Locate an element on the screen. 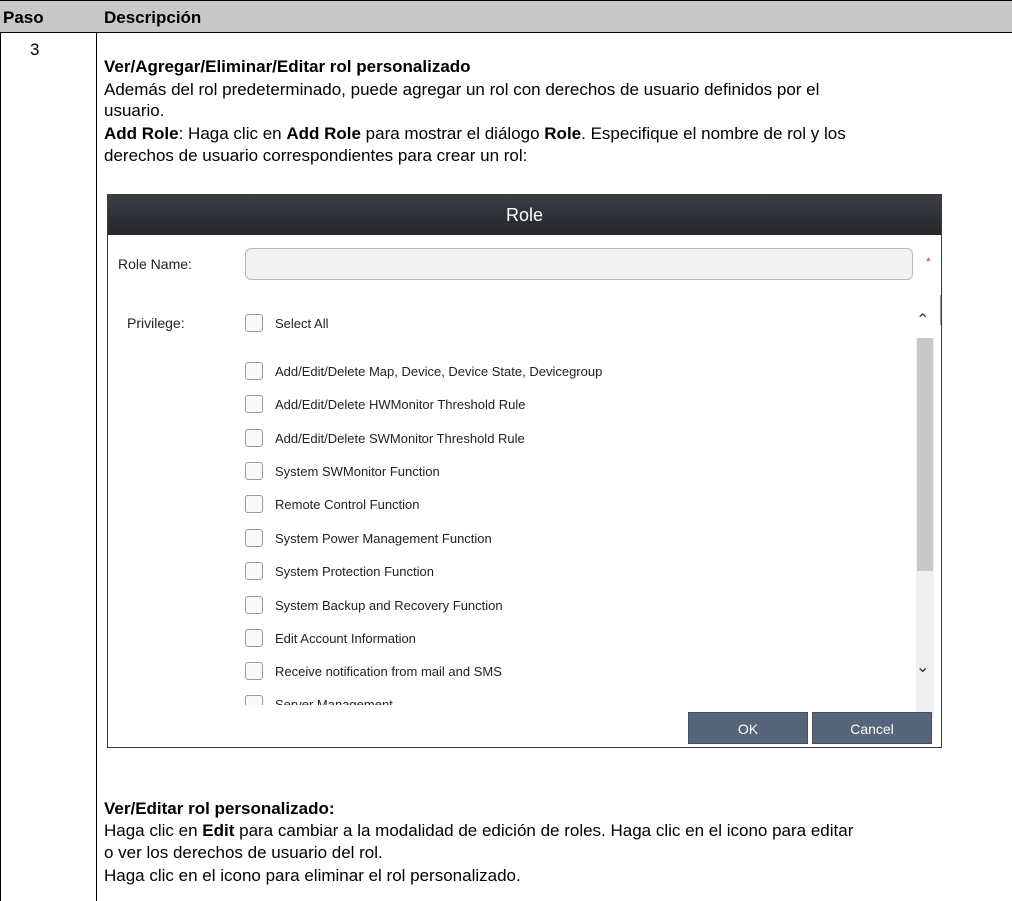 Image resolution: width=1012 pixels, height=901 pixels. privilege-label-item: Add/Edit/Delete SWMonitor Threshold Rule is located at coordinates (400, 438).